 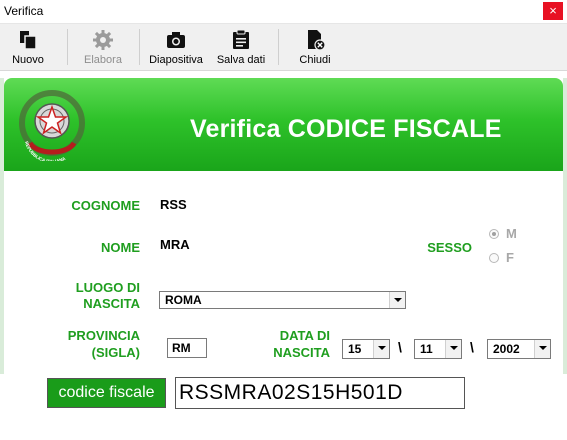 I want to click on window-close-button: ×, so click(x=553, y=11).